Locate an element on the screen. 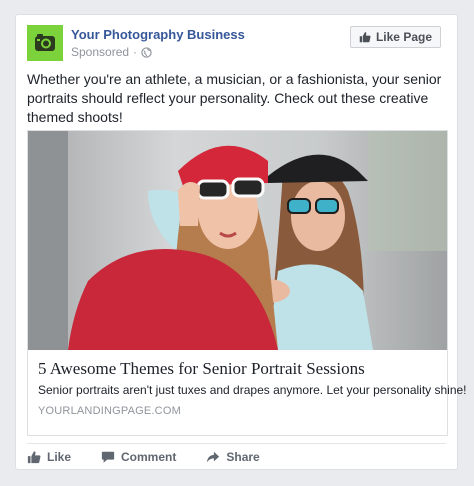 This screenshot has height=486, width=474. camera-icon is located at coordinates (45, 42).